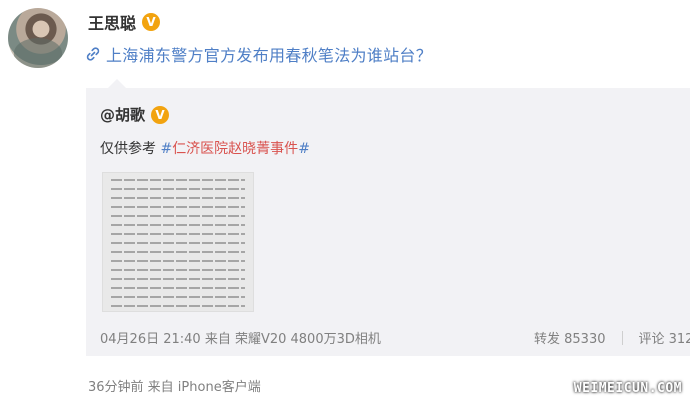 The width and height of the screenshot is (690, 400). I want to click on comment-count: 评论 312, so click(664, 337).